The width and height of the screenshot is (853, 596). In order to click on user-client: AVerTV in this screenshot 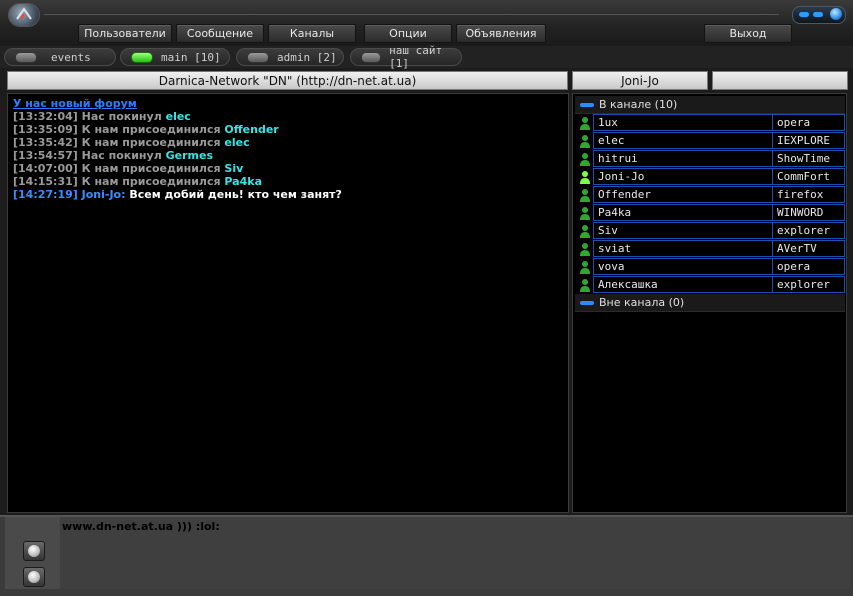, I will do `click(809, 248)`.